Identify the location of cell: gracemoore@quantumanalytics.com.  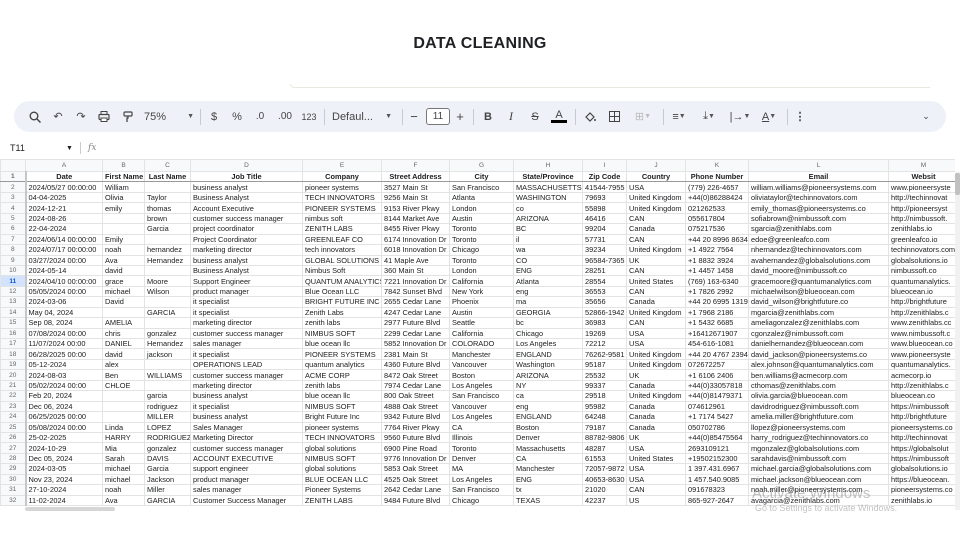
(818, 281).